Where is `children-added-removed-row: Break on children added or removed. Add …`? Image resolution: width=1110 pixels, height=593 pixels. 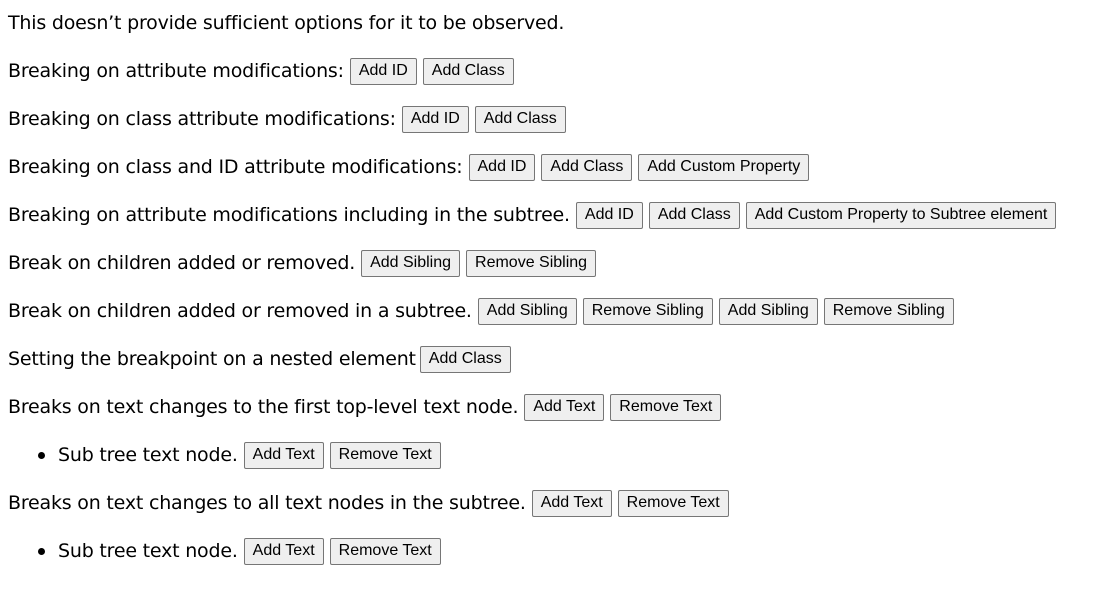 children-added-removed-row: Break on children added or removed. Add … is located at coordinates (559, 272).